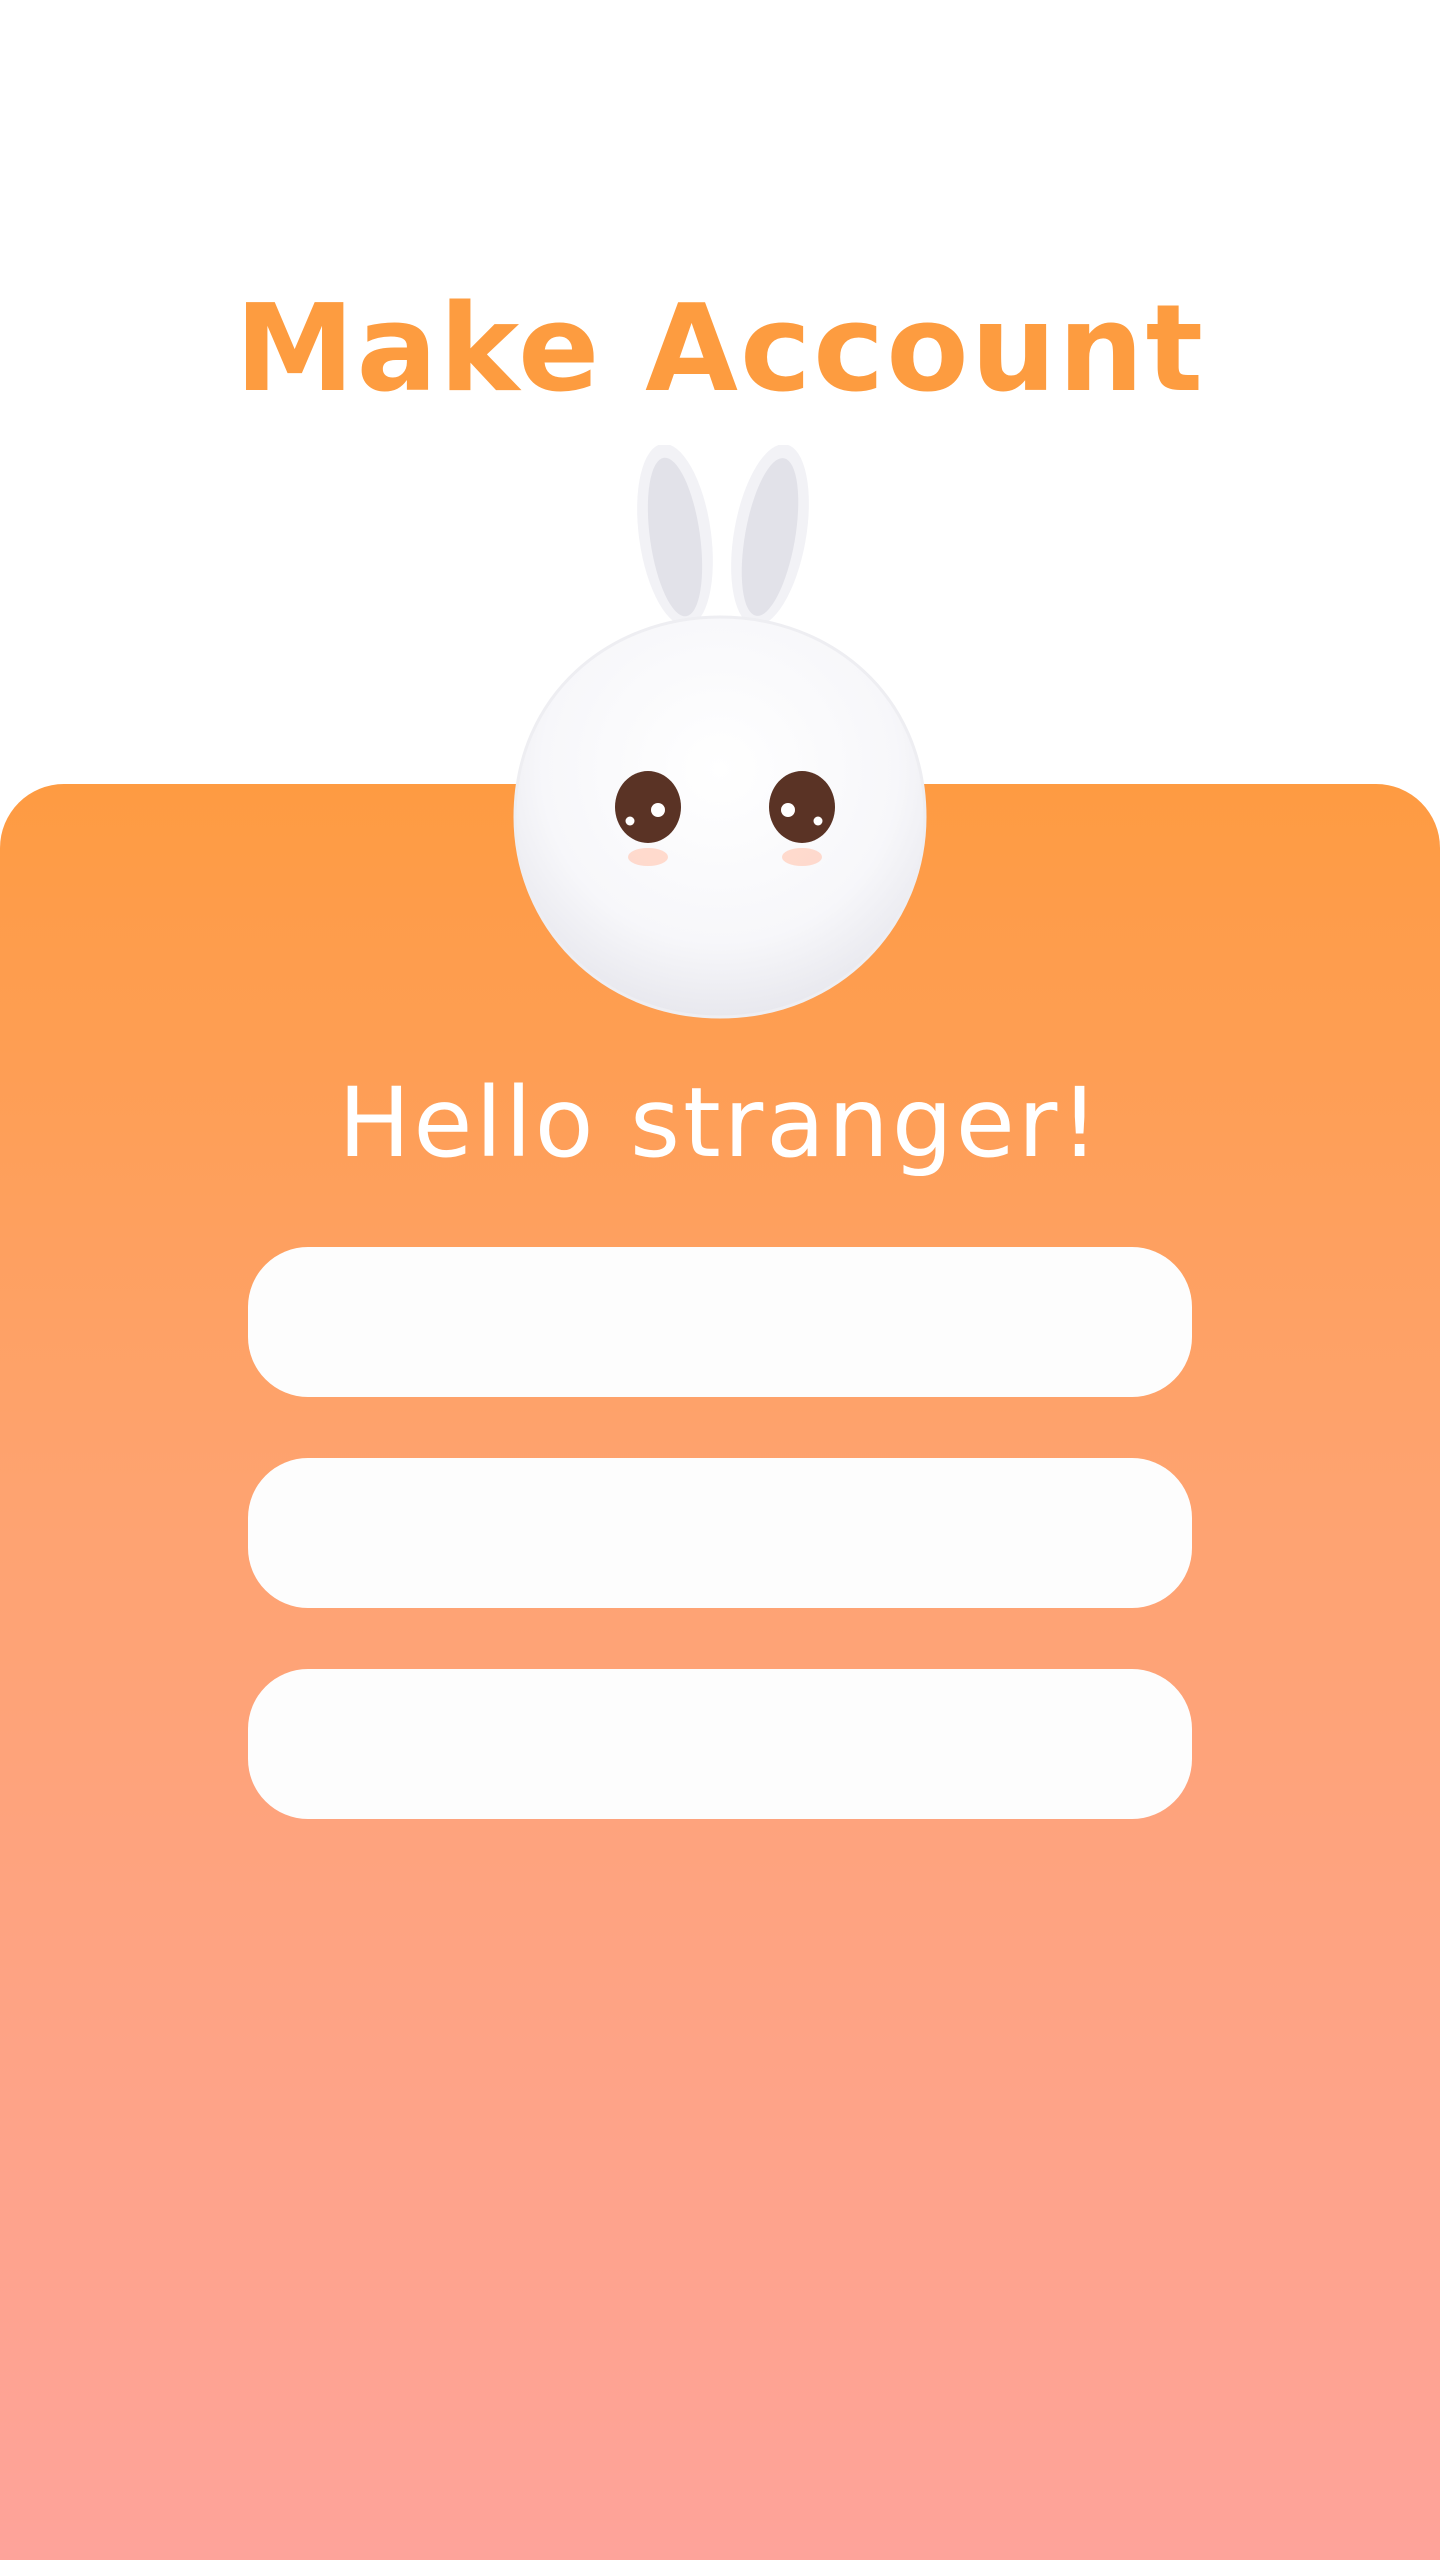 This screenshot has height=2560, width=1440. Describe the element at coordinates (720, 1123) in the screenshot. I see `greeting-text: Hello stranger!` at that location.